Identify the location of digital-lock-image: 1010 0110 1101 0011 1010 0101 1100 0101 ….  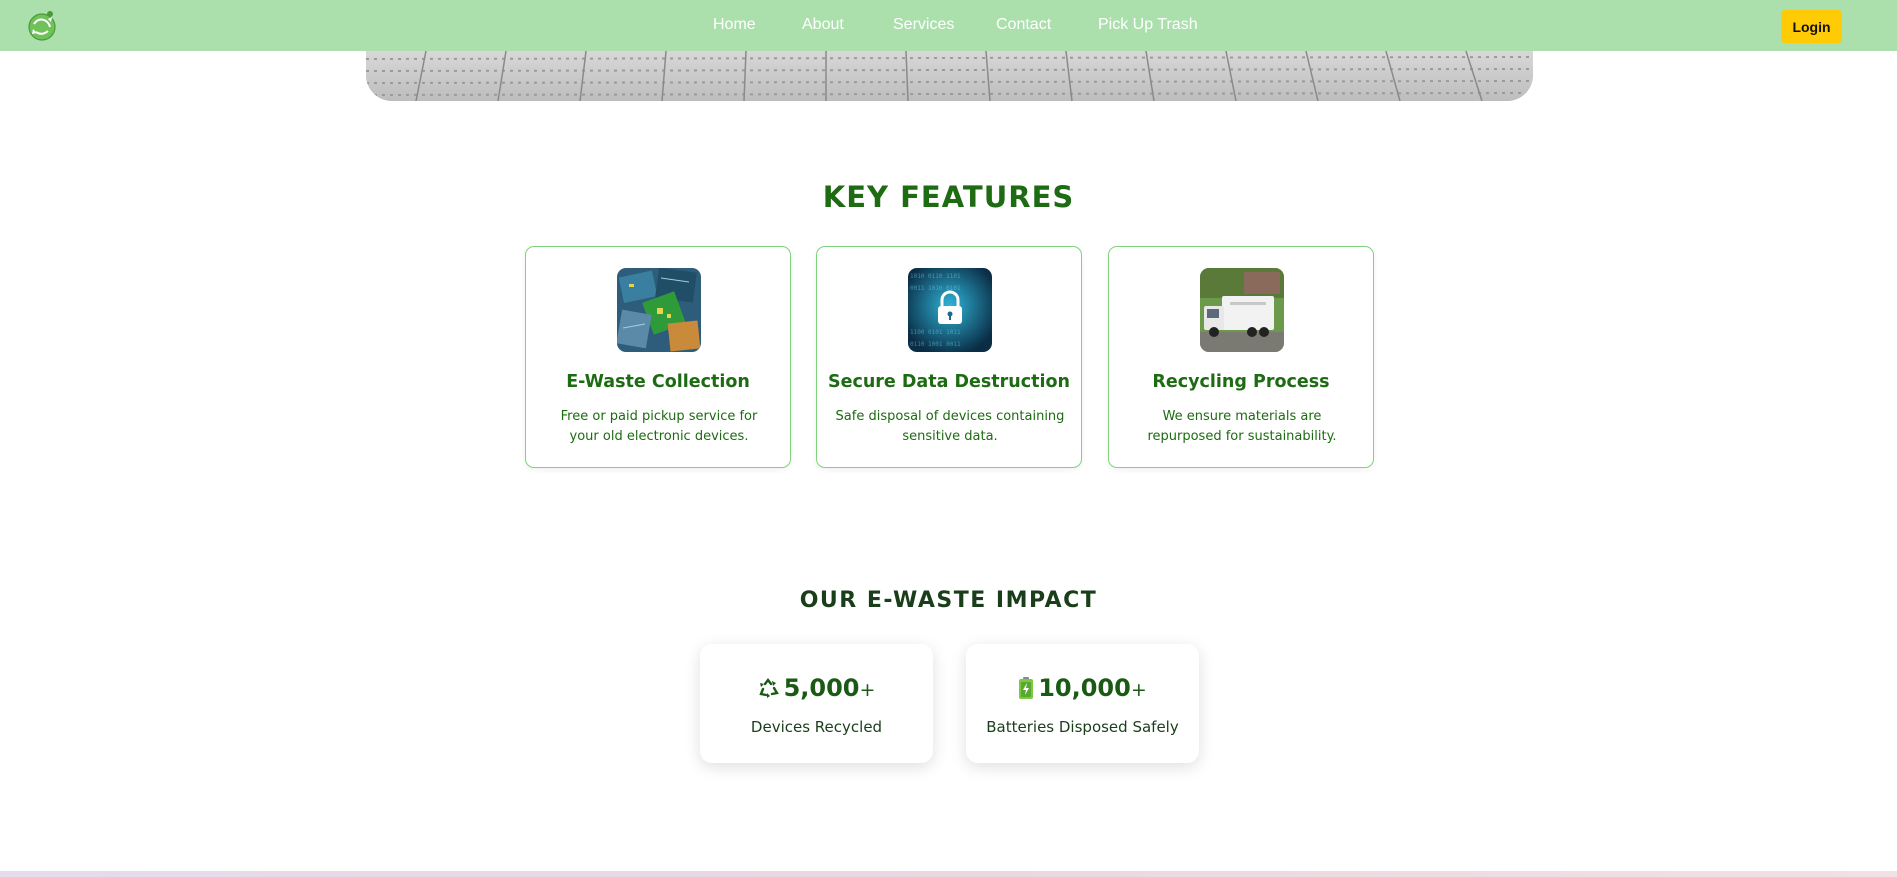
(950, 310).